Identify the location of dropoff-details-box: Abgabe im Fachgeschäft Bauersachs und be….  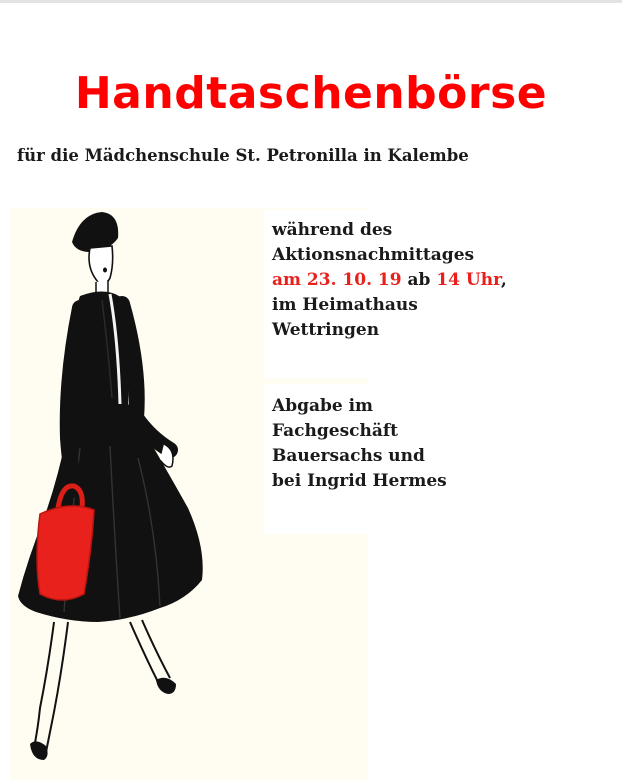
(429, 459).